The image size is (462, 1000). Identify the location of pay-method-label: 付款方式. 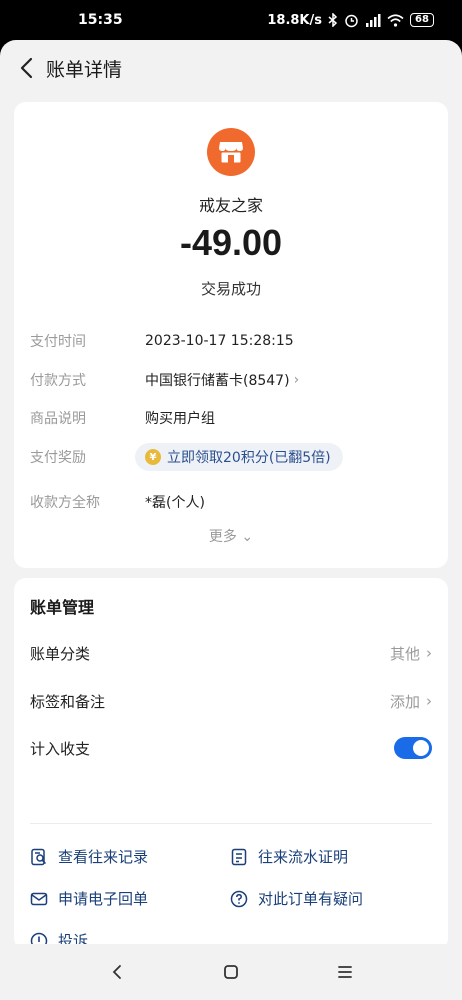
(58, 381).